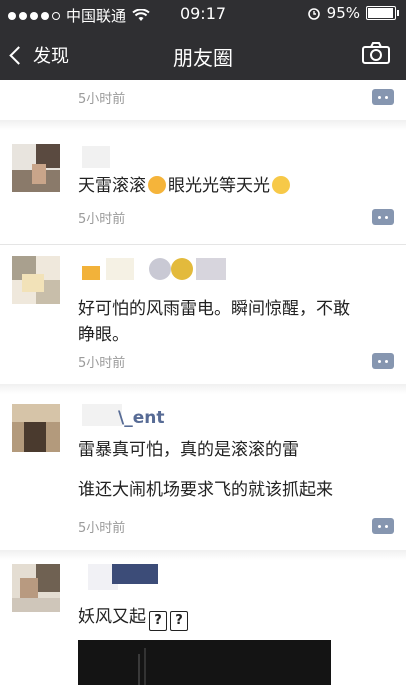 The image size is (406, 685). What do you see at coordinates (233, 322) in the screenshot?
I see `post-text: 好可怕的风雨雷电。瞬间惊醒，不敢 睁眼。` at bounding box center [233, 322].